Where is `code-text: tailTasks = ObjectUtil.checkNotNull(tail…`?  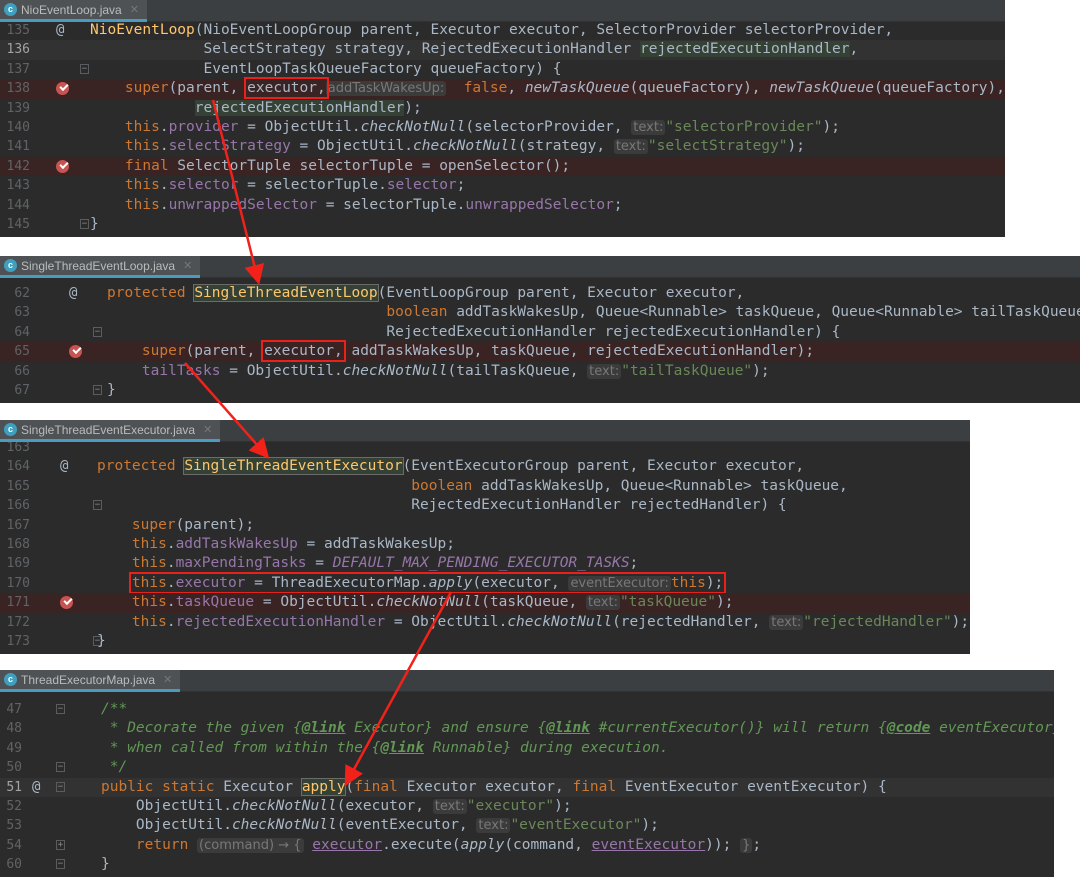 code-text: tailTasks = ObjectUtil.checkNotNull(tail… is located at coordinates (438, 371).